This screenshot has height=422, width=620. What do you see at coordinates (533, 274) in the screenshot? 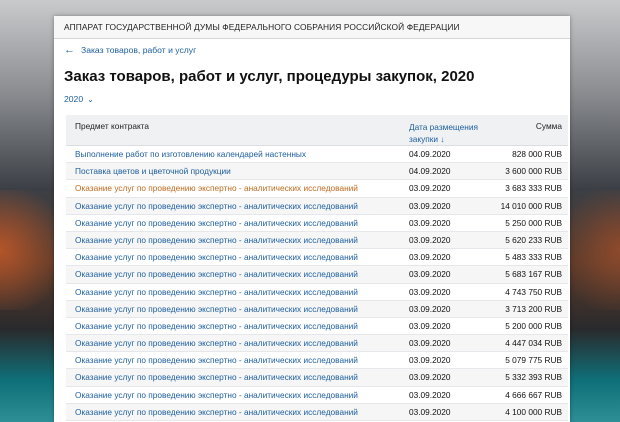
I see `row-sum: 5 683 167 RUB` at bounding box center [533, 274].